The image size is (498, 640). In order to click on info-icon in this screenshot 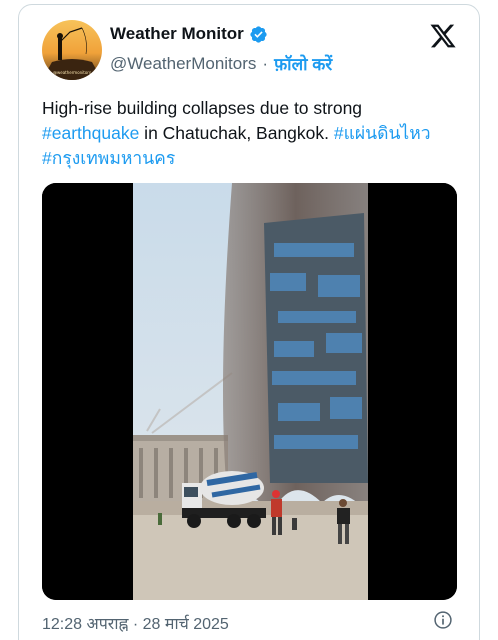, I will do `click(443, 620)`.